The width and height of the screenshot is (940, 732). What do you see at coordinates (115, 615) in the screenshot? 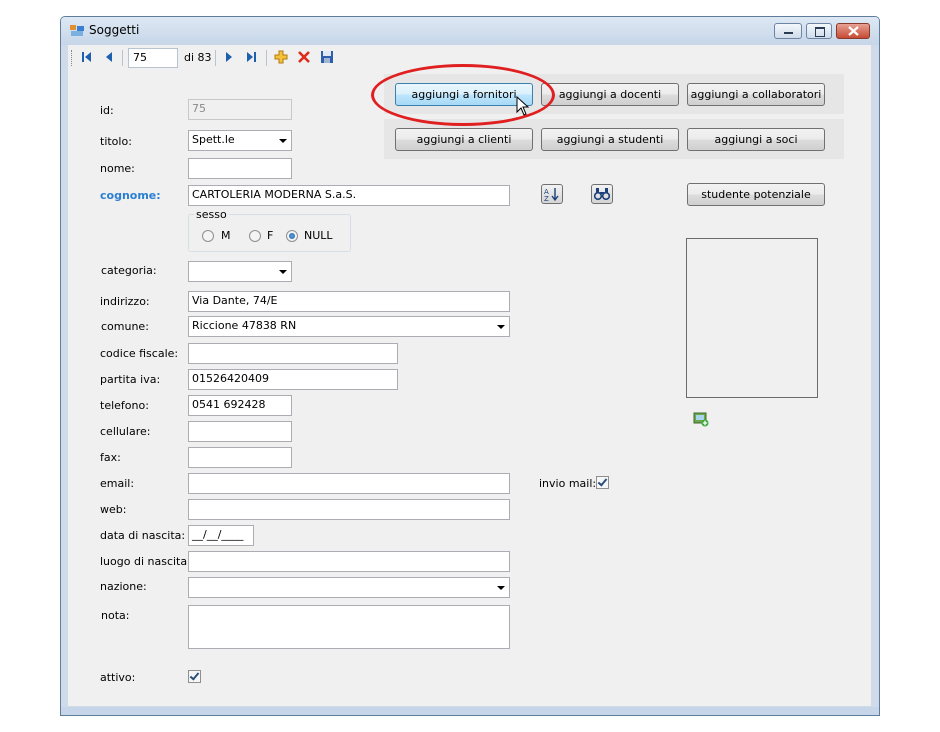
I see `nota-label: nota:` at bounding box center [115, 615].